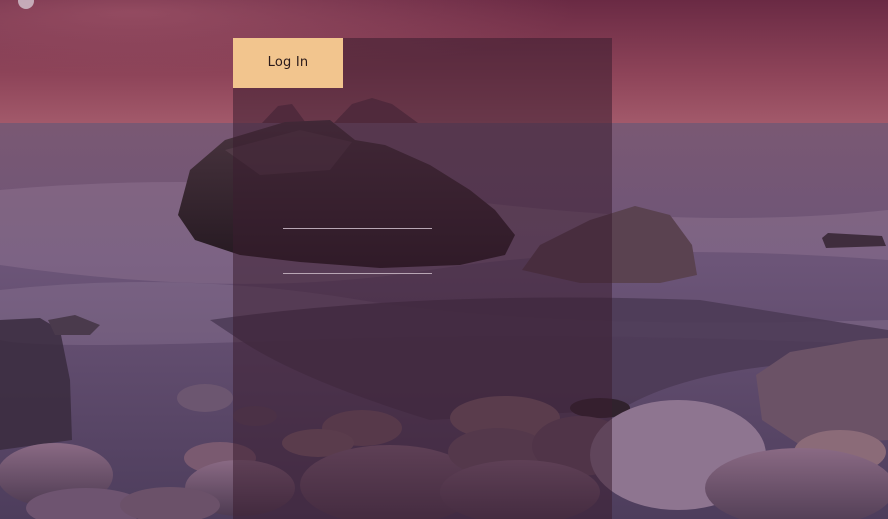 The image size is (888, 519). I want to click on login-tab: Log In, so click(288, 63).